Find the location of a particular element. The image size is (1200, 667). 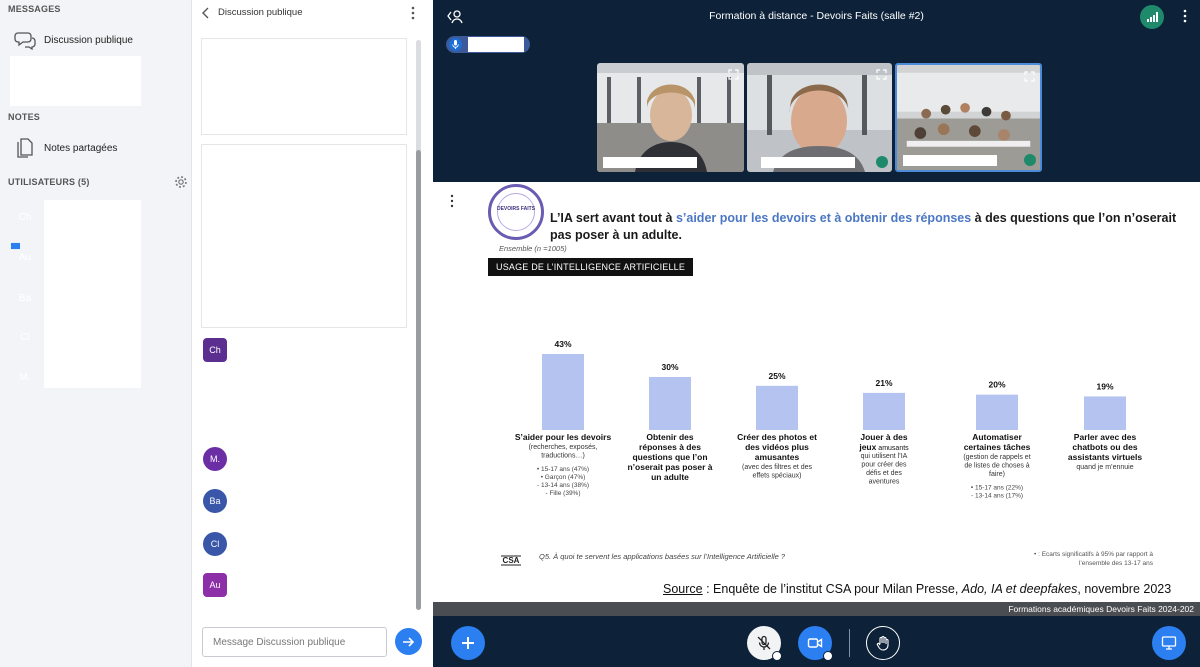

bar-value-label: 43% is located at coordinates (562, 344).